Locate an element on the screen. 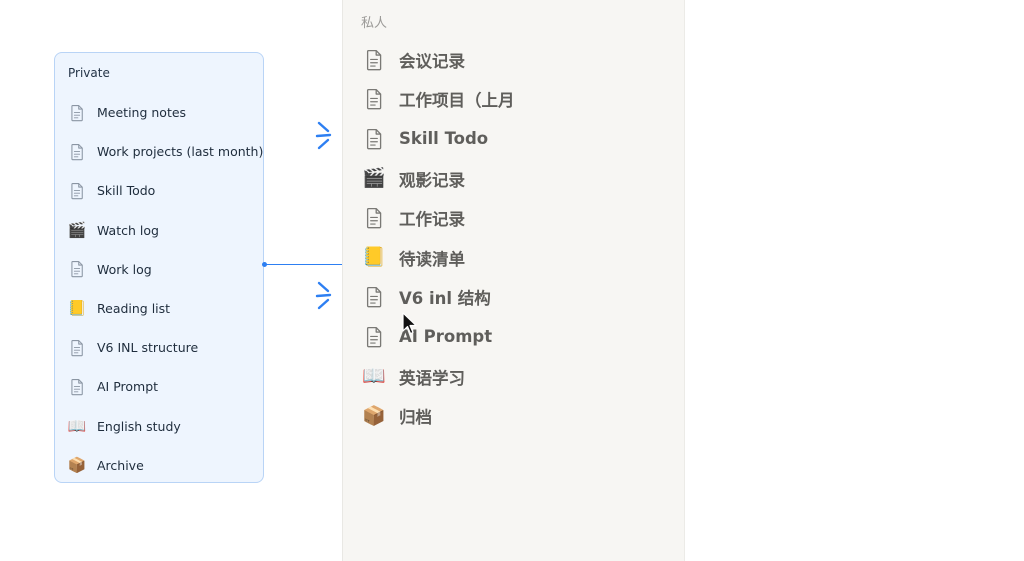 Image resolution: width=1024 pixels, height=561 pixels. translation-item: 📖 English study is located at coordinates (159, 426).